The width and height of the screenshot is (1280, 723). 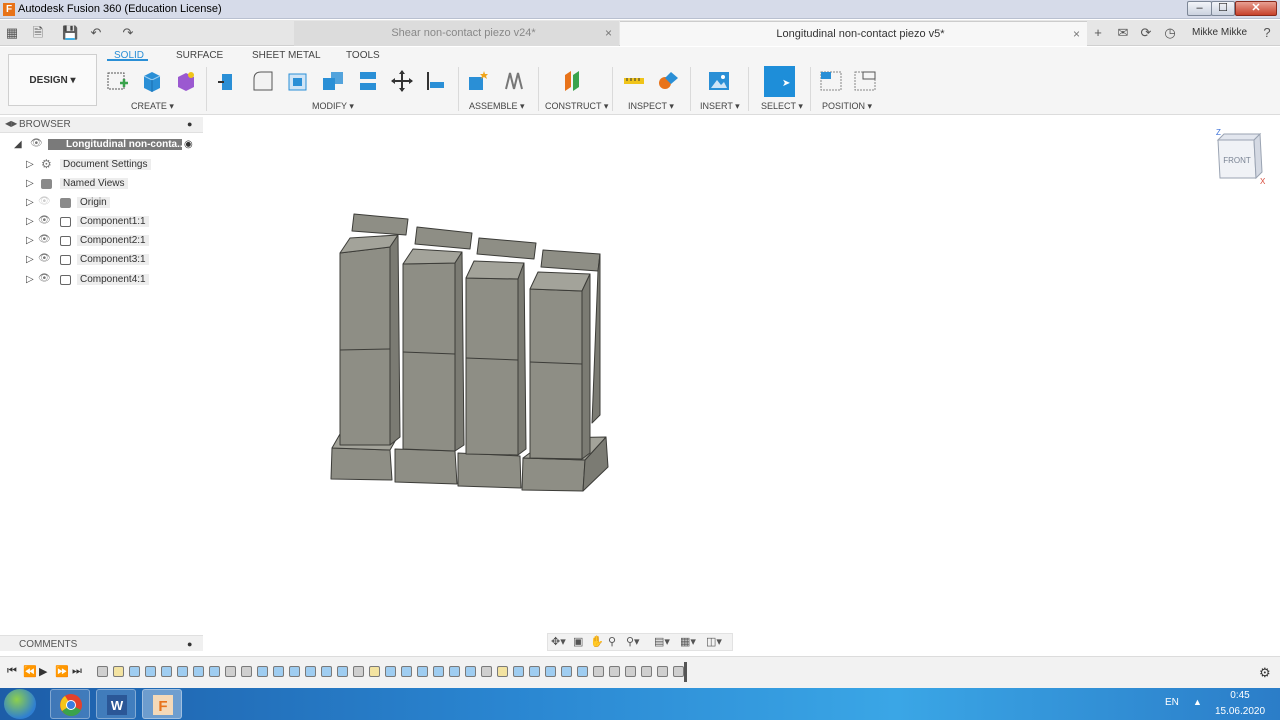 What do you see at coordinates (779, 81) in the screenshot?
I see `select-tool-button: ➤` at bounding box center [779, 81].